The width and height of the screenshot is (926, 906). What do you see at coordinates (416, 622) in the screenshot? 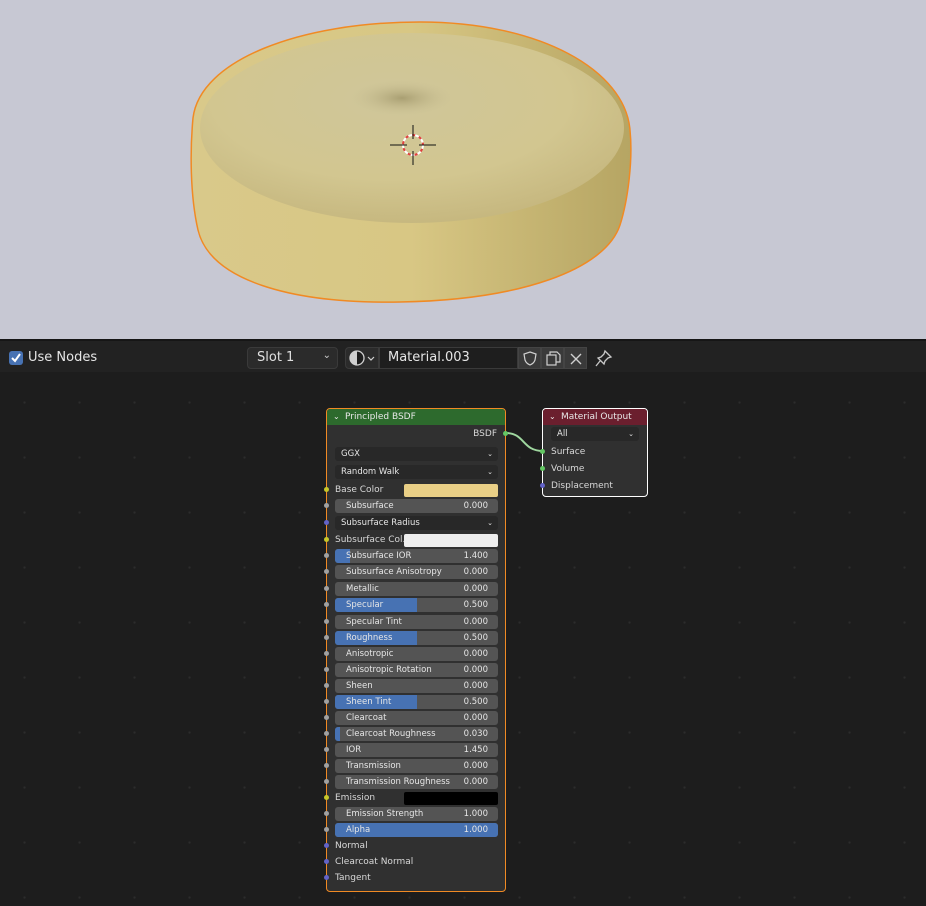
I see `value-slider: Specular Tint 0.000` at bounding box center [416, 622].